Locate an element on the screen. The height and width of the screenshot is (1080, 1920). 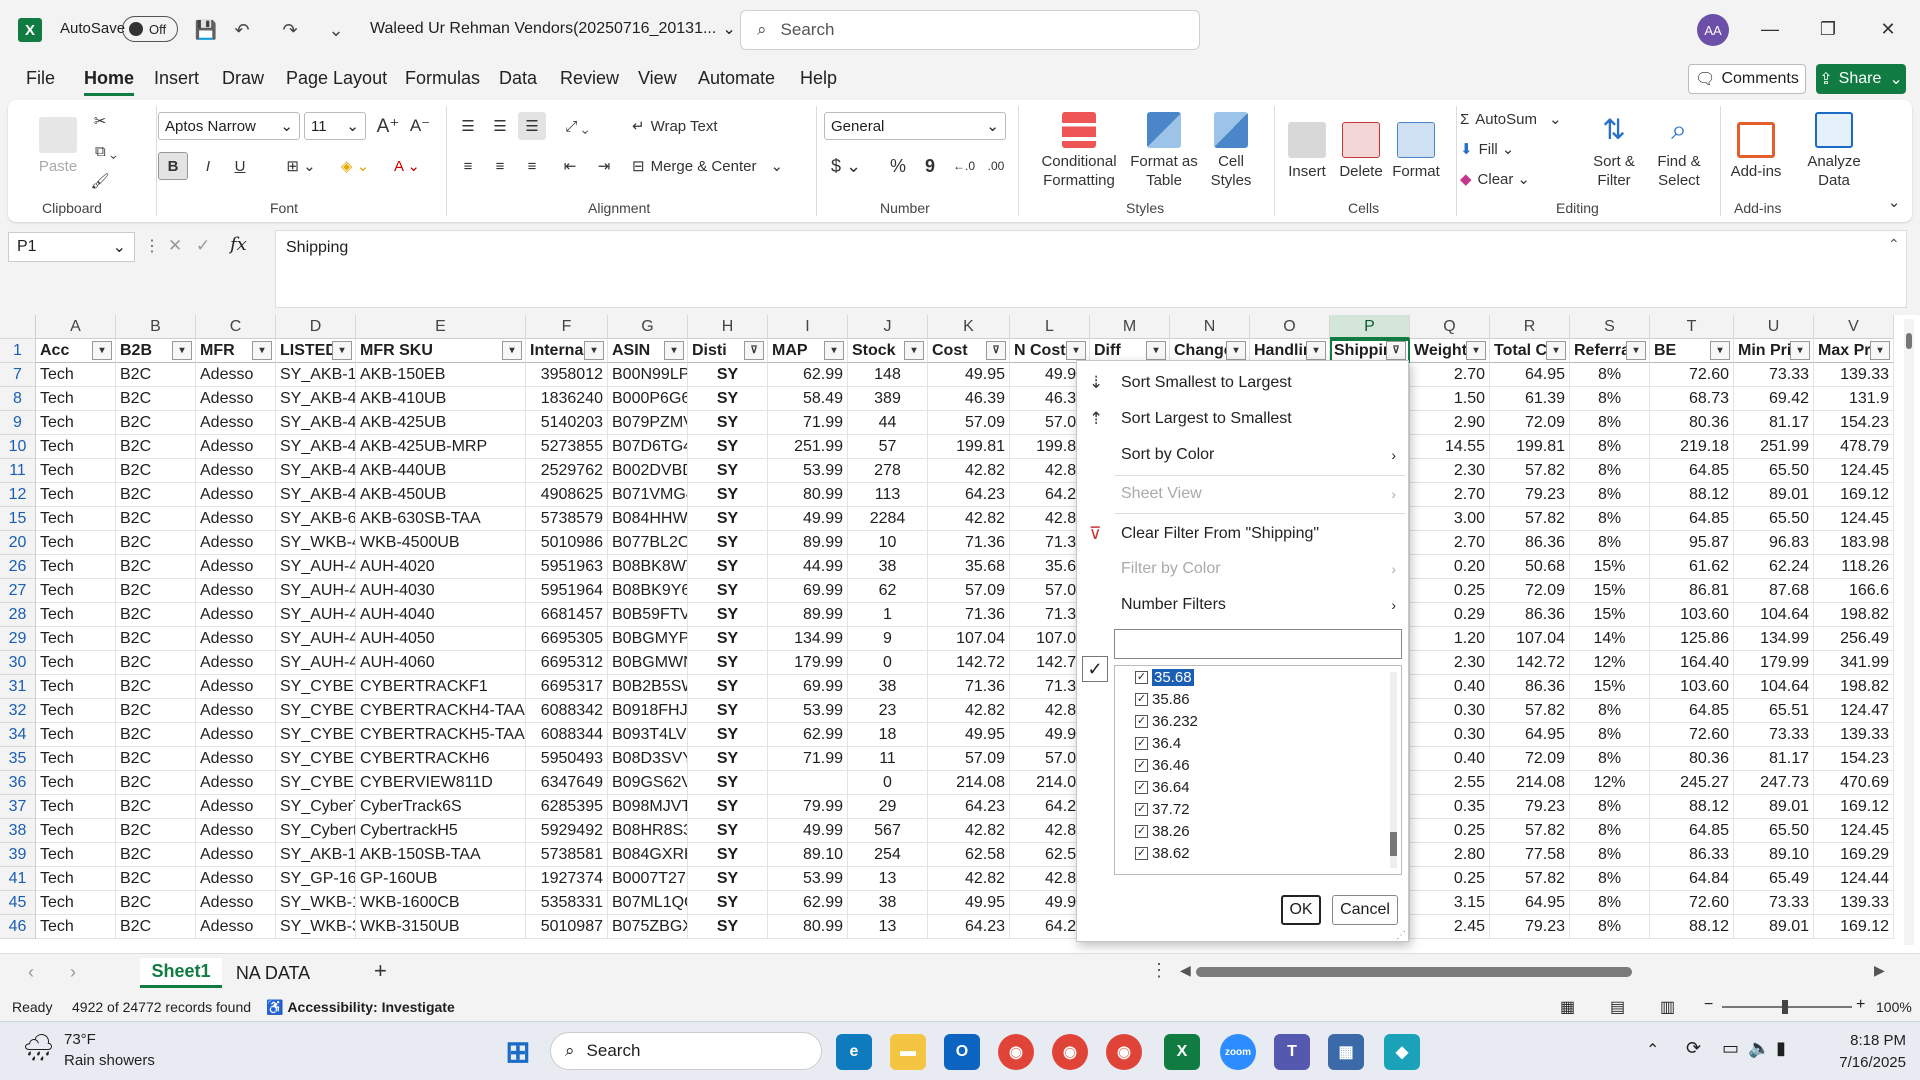
table-cell: 142.72 is located at coordinates (1530, 663).